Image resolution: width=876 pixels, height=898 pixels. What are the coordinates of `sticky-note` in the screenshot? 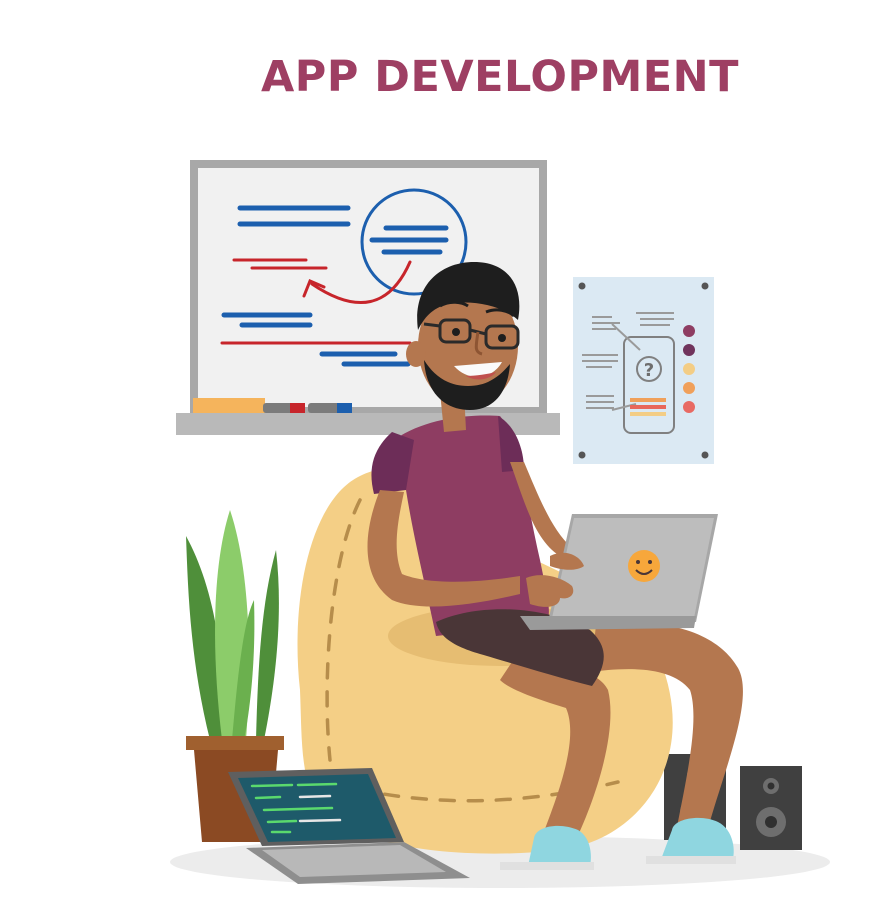 It's located at (229, 405).